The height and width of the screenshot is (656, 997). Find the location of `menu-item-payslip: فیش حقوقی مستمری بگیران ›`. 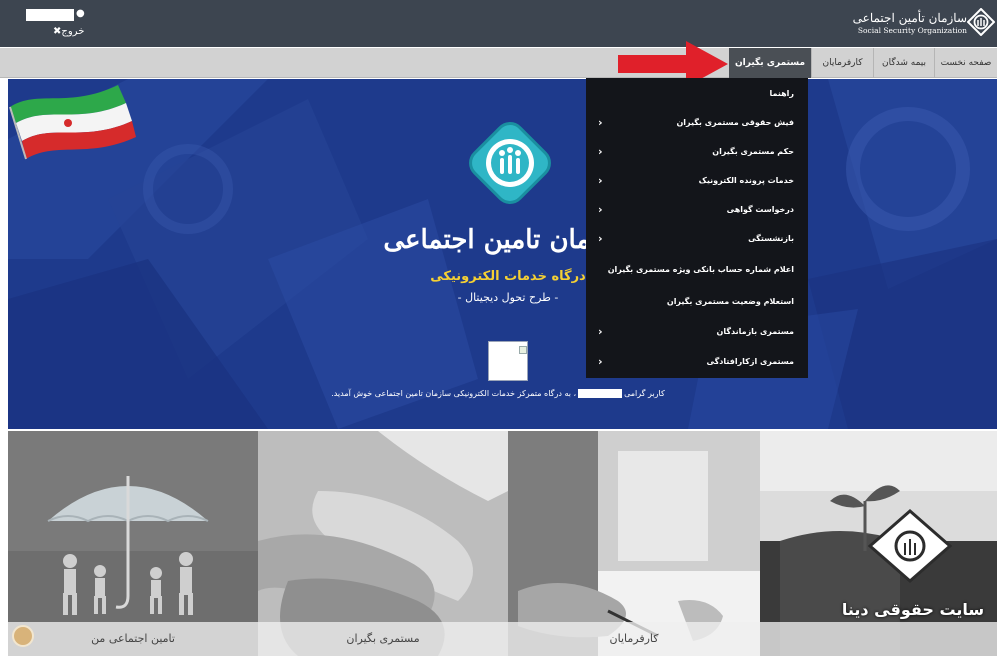

menu-item-payslip: فیش حقوقی مستمری بگیران › is located at coordinates (697, 122).